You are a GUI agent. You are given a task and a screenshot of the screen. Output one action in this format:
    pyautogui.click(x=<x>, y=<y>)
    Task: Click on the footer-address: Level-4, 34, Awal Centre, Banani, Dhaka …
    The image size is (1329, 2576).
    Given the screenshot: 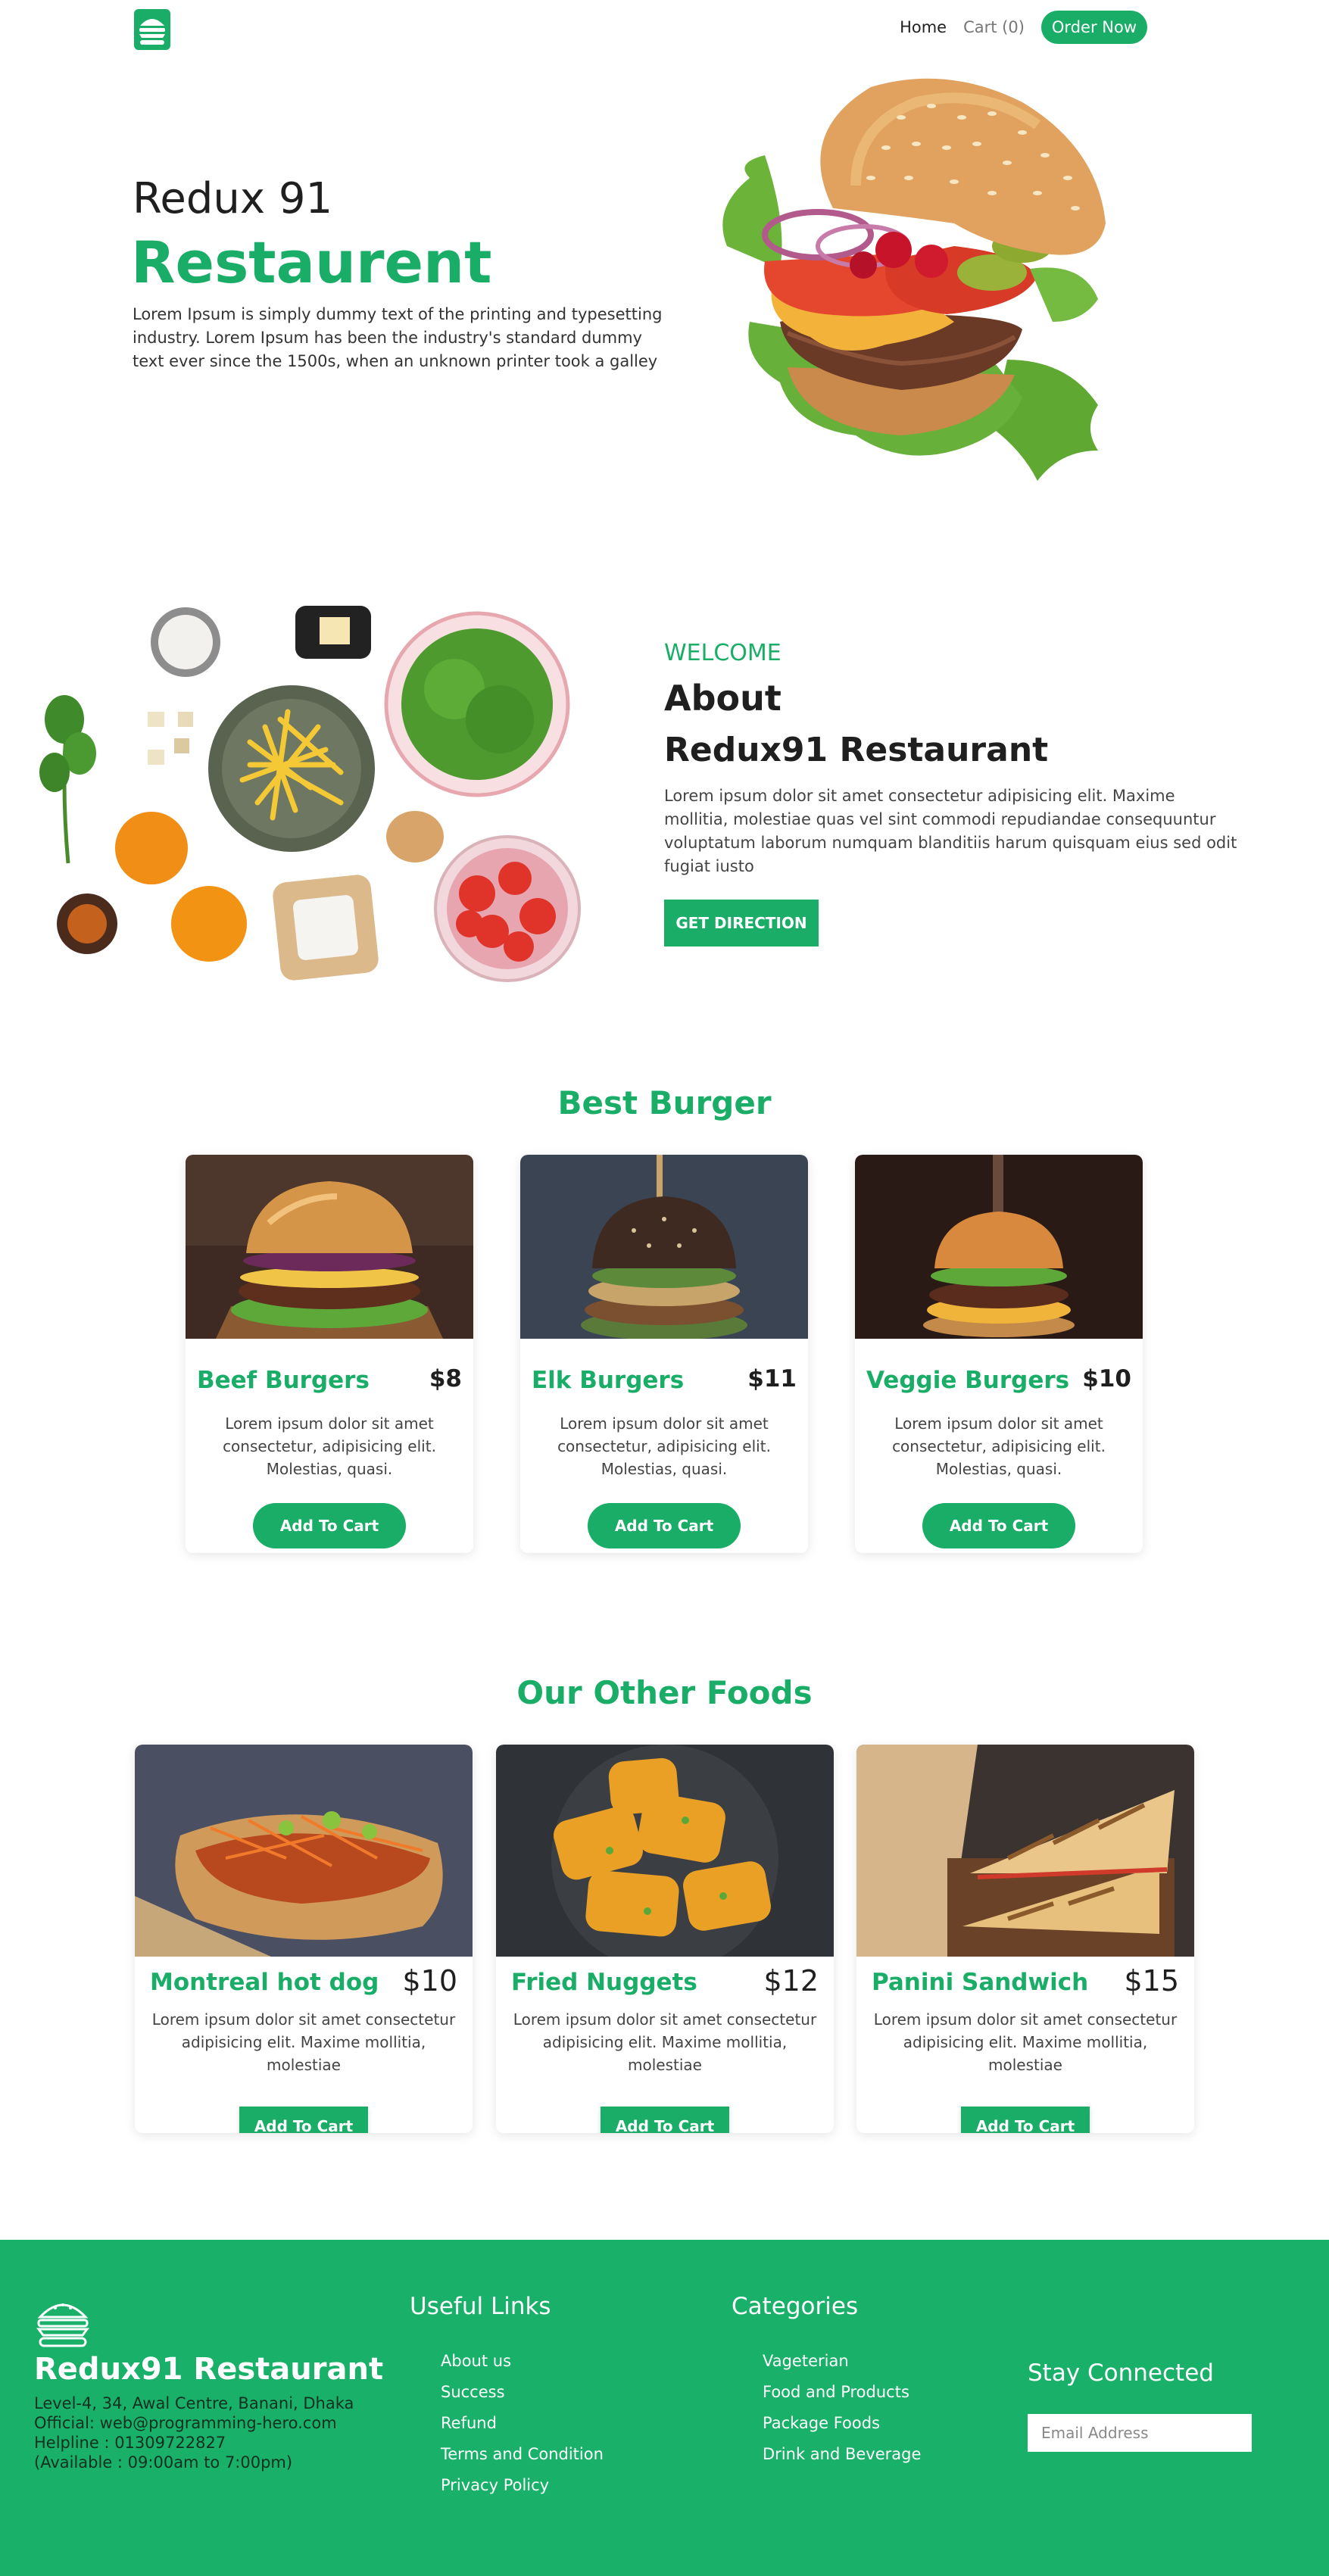 What is the action you would take?
    pyautogui.click(x=194, y=2433)
    